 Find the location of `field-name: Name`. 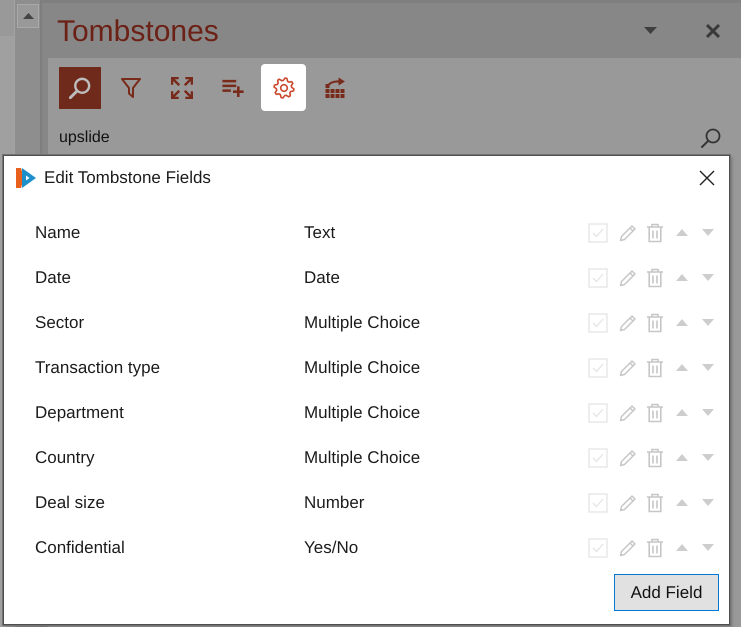

field-name: Name is located at coordinates (58, 232).